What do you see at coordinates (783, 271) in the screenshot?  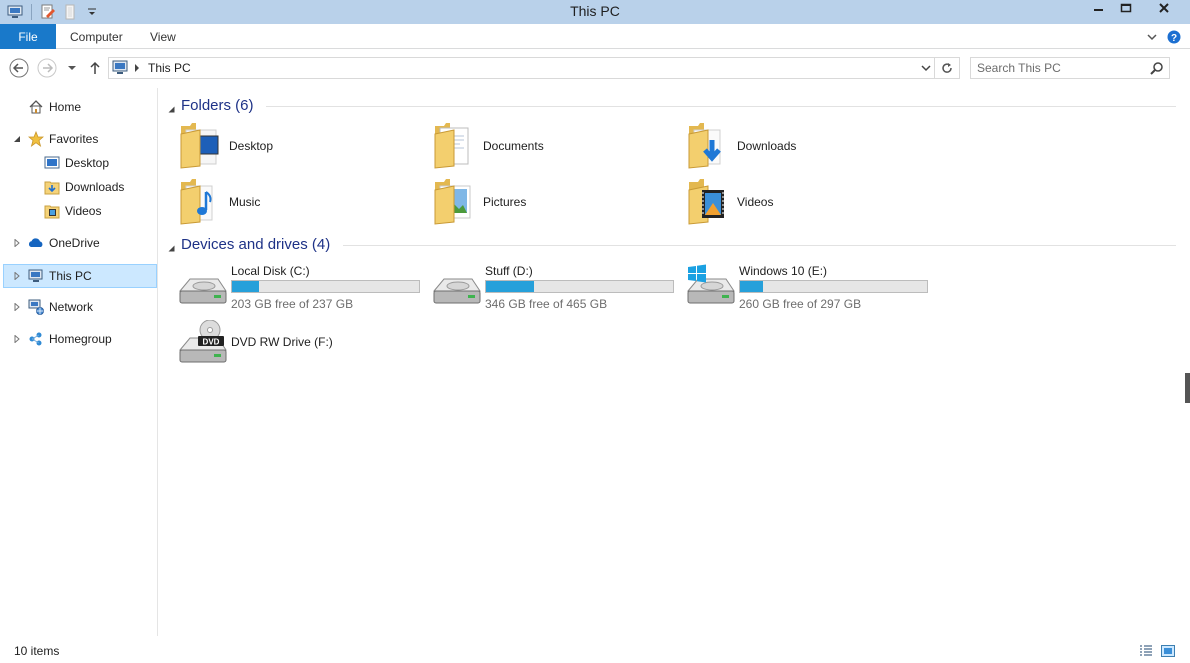 I see `drive-name: Windows 10 (E:)` at bounding box center [783, 271].